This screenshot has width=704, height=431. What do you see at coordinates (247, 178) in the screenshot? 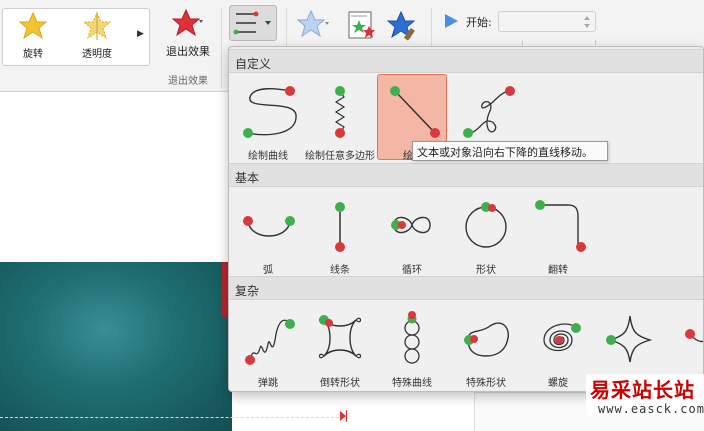
I see `section-title: 基本` at bounding box center [247, 178].